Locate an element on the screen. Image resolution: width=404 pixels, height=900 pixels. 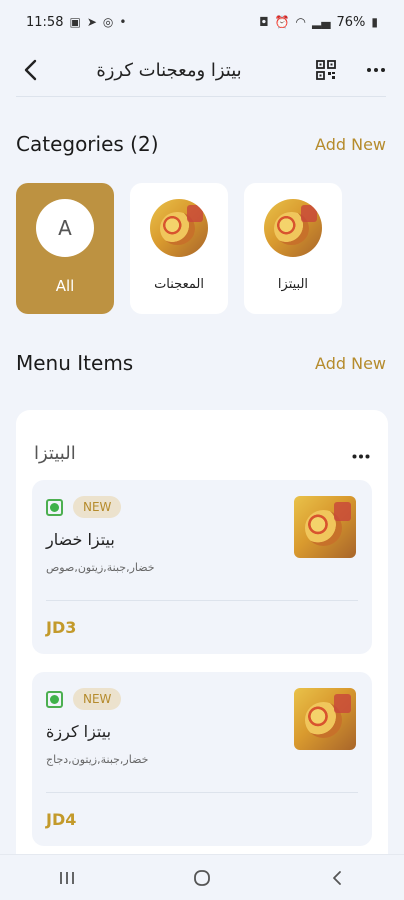
recent-apps-icon is located at coordinates (67, 877).